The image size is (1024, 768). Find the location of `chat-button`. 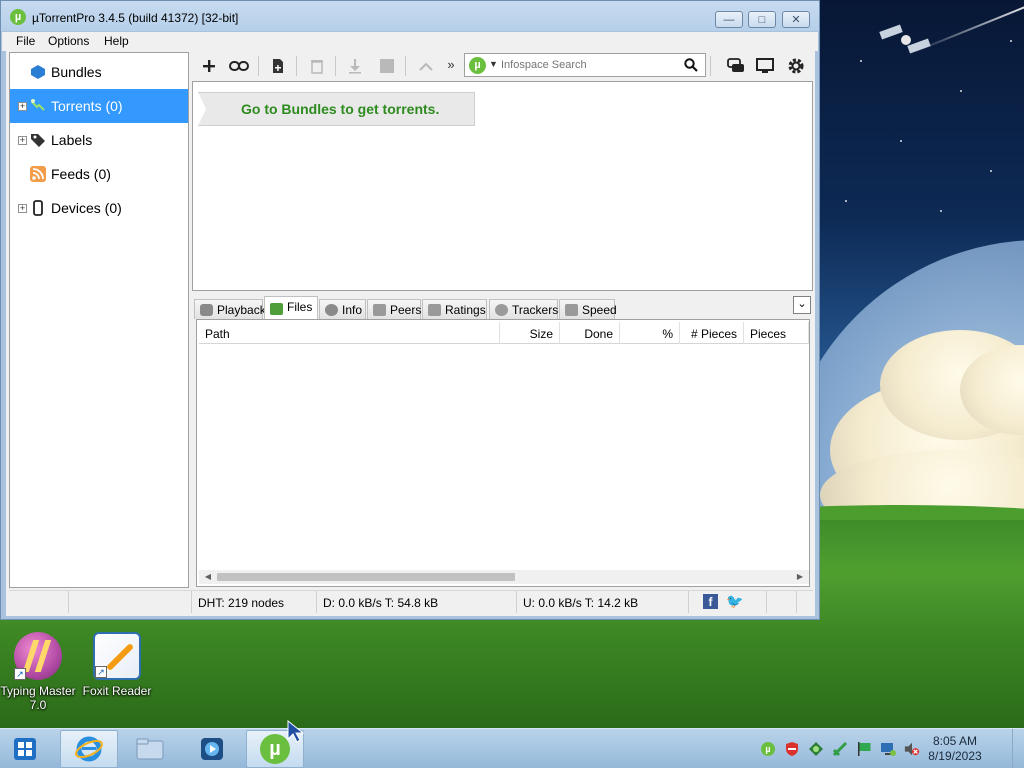

chat-button is located at coordinates (736, 66).